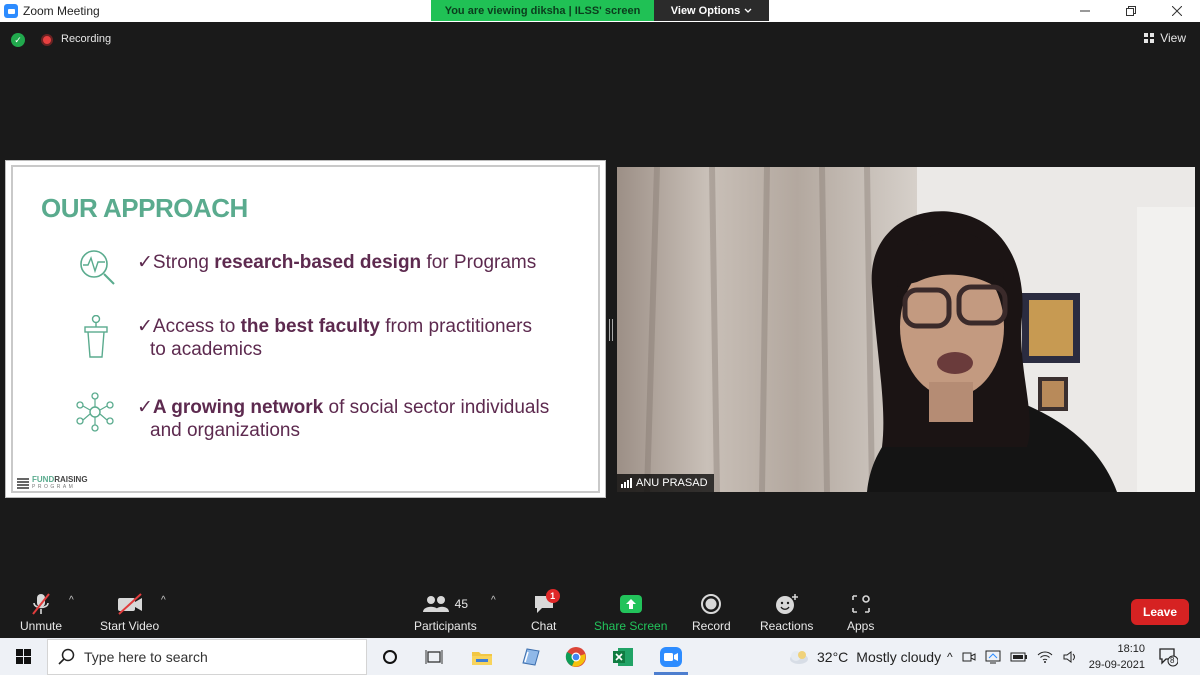  Describe the element at coordinates (445, 626) in the screenshot. I see `participants-label: Participants` at that location.